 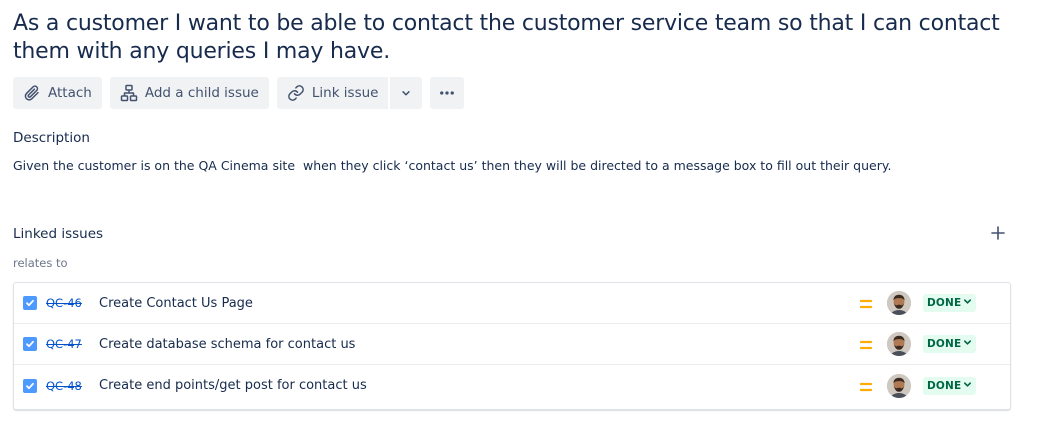 I want to click on add-linked-issue-button, so click(x=998, y=235).